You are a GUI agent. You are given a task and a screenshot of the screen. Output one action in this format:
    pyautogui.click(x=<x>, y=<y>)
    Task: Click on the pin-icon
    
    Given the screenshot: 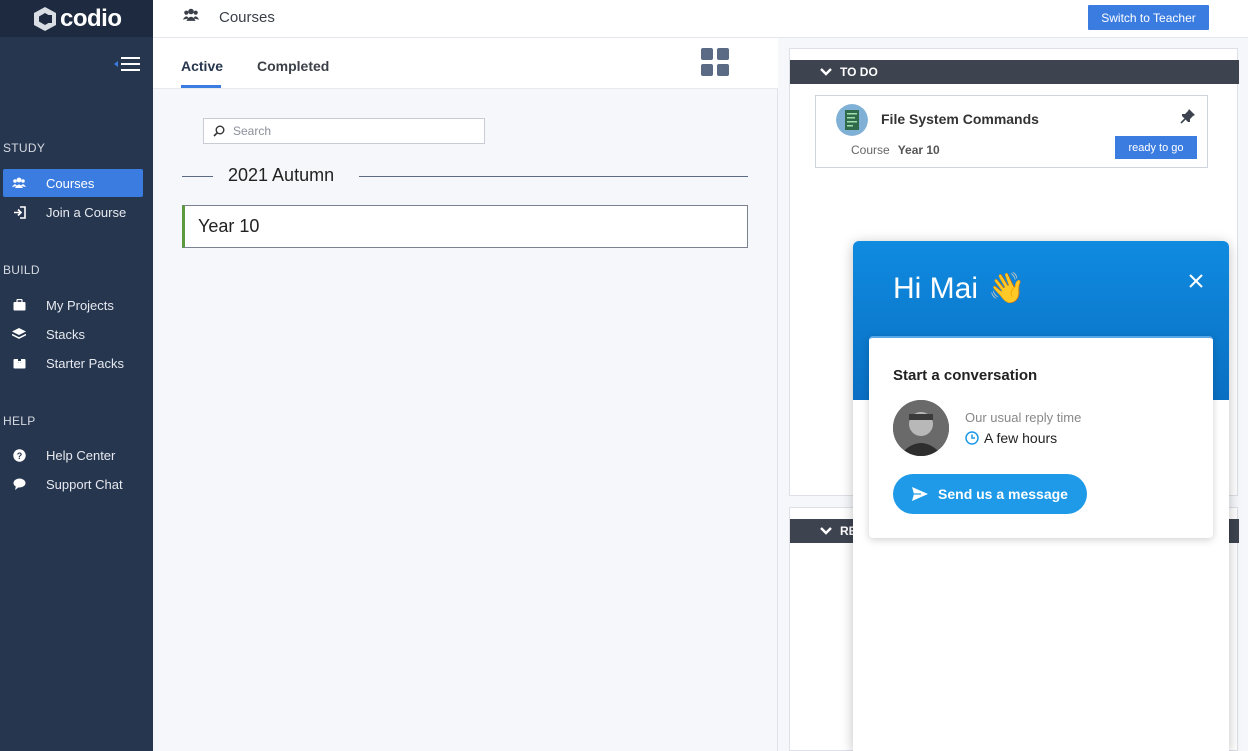 What is the action you would take?
    pyautogui.click(x=1188, y=116)
    